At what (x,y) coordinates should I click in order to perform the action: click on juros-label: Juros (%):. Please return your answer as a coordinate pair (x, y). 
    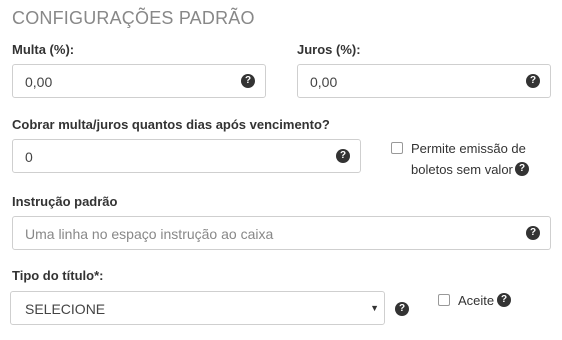
    Looking at the image, I should click on (329, 49).